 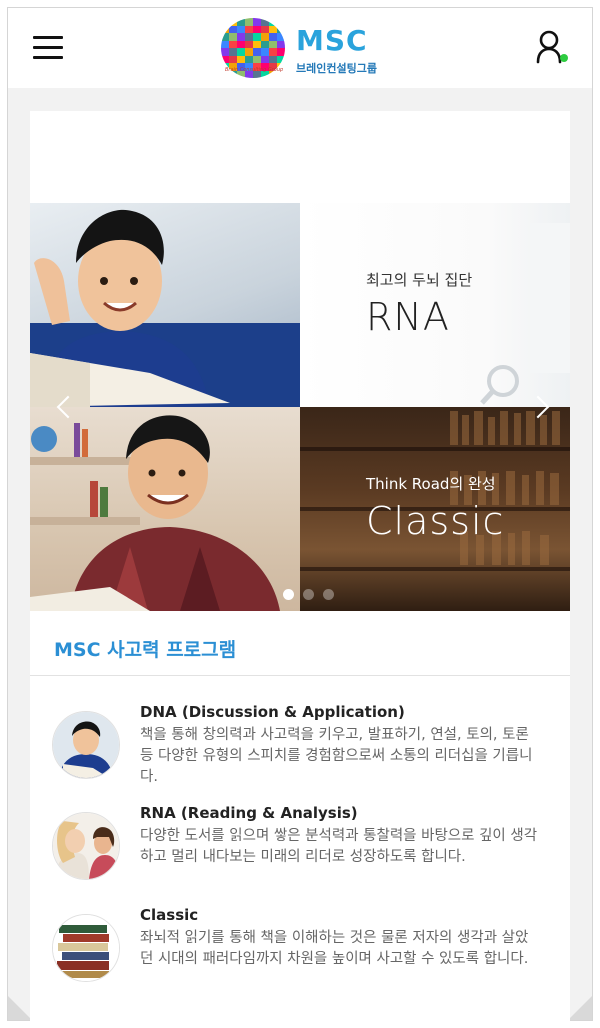 What do you see at coordinates (332, 40) in the screenshot?
I see `logo-brand-name: MSC` at bounding box center [332, 40].